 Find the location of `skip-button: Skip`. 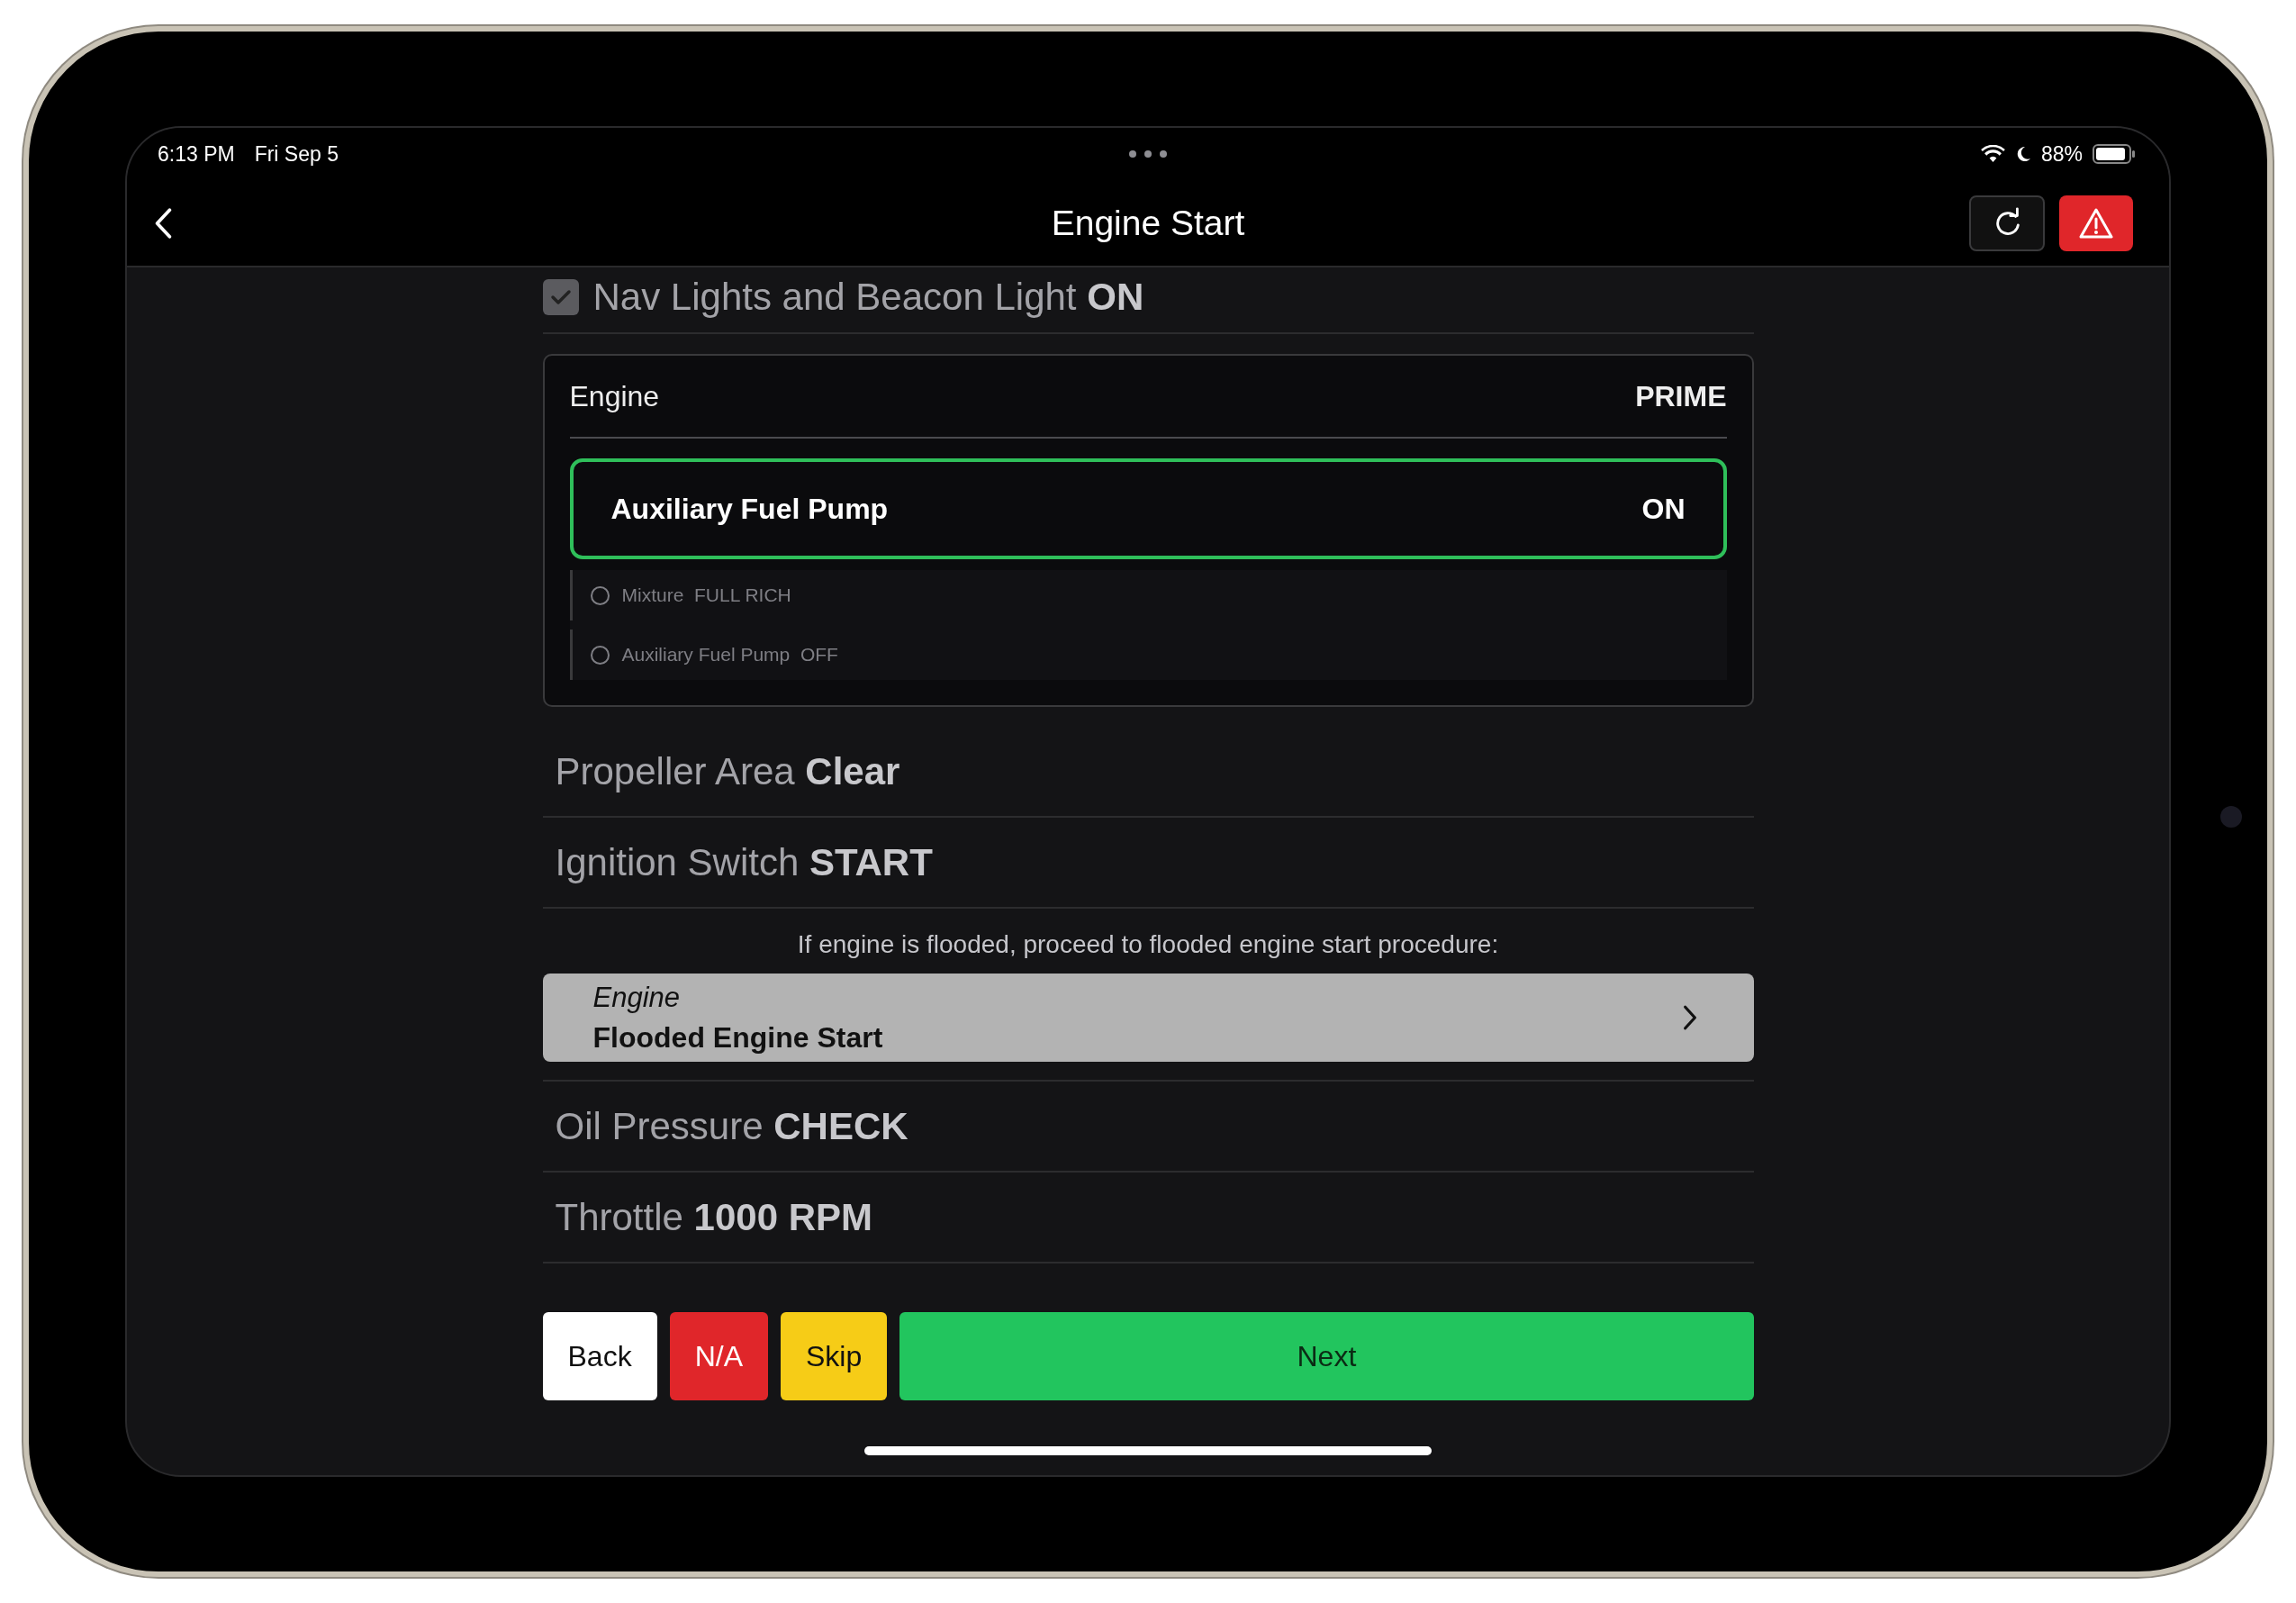

skip-button: Skip is located at coordinates (834, 1356).